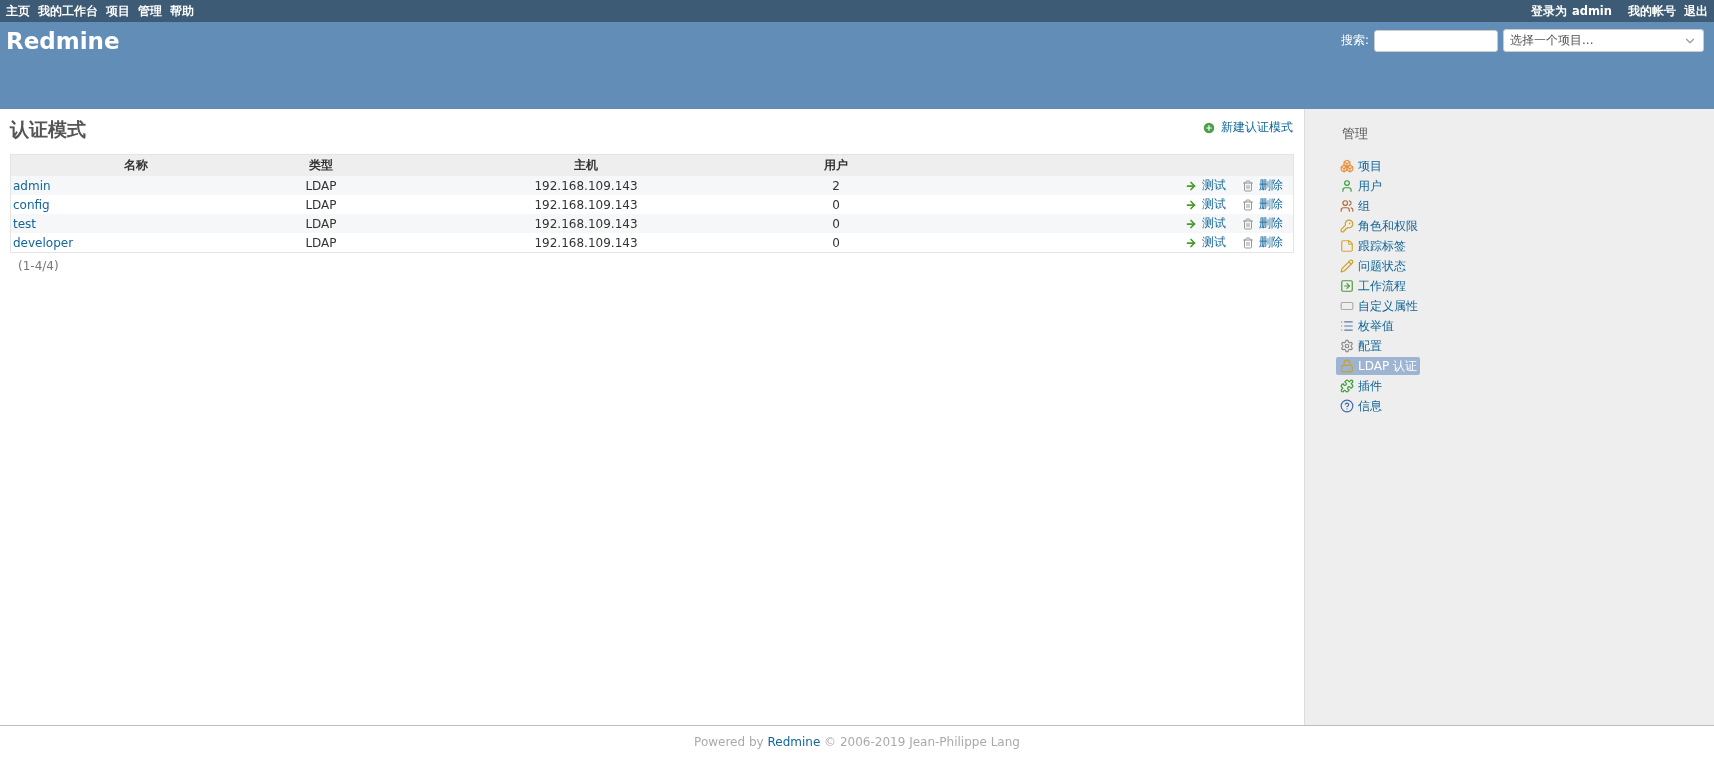 Image resolution: width=1714 pixels, height=758 pixels. I want to click on logged-in-text: 登录为 admin, so click(1571, 11).